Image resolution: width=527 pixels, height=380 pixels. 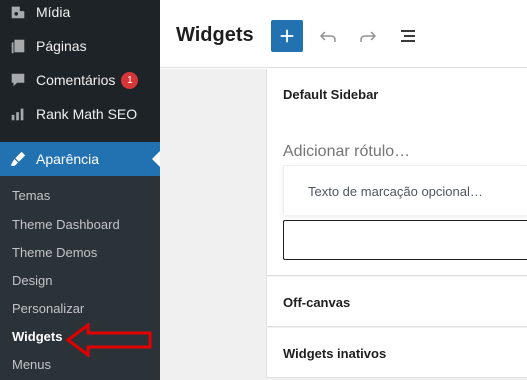 What do you see at coordinates (80, 14) in the screenshot?
I see `menu-item-media: Mídia` at bounding box center [80, 14].